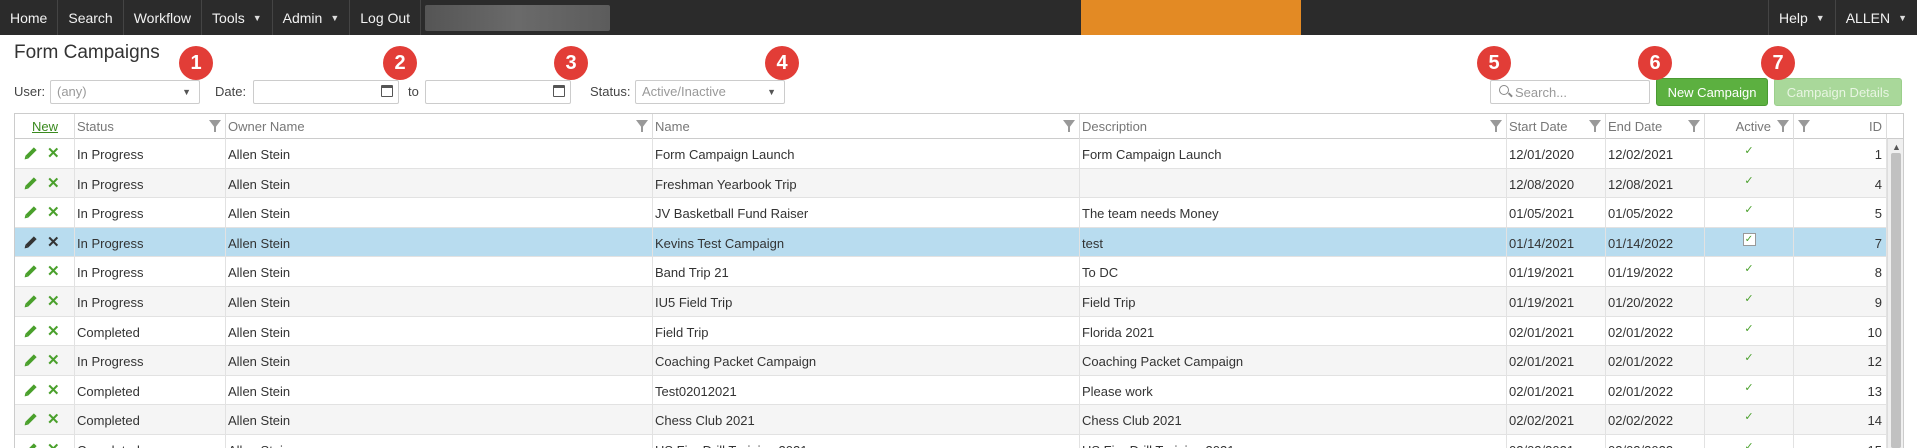 This screenshot has height=448, width=1917. Describe the element at coordinates (1293, 361) in the screenshot. I see `cell-description: Coaching Packet Campaign` at that location.